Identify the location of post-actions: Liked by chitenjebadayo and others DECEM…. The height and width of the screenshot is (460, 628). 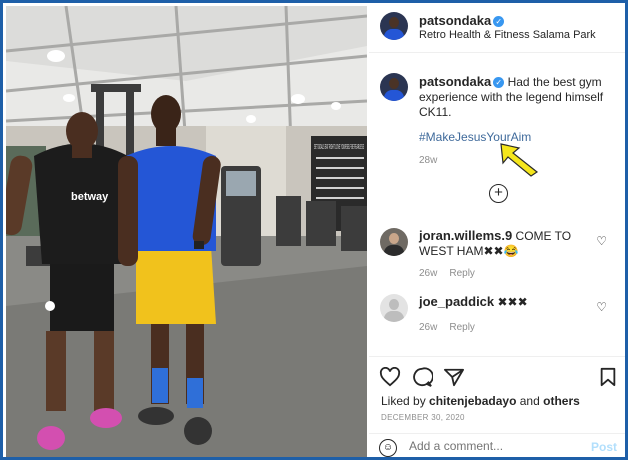
(497, 406).